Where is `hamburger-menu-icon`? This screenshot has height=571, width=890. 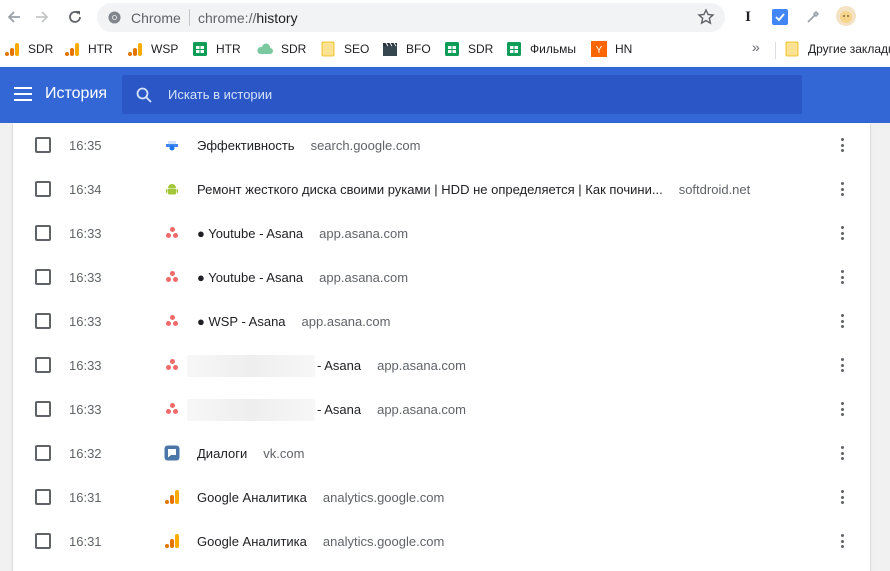 hamburger-menu-icon is located at coordinates (23, 94).